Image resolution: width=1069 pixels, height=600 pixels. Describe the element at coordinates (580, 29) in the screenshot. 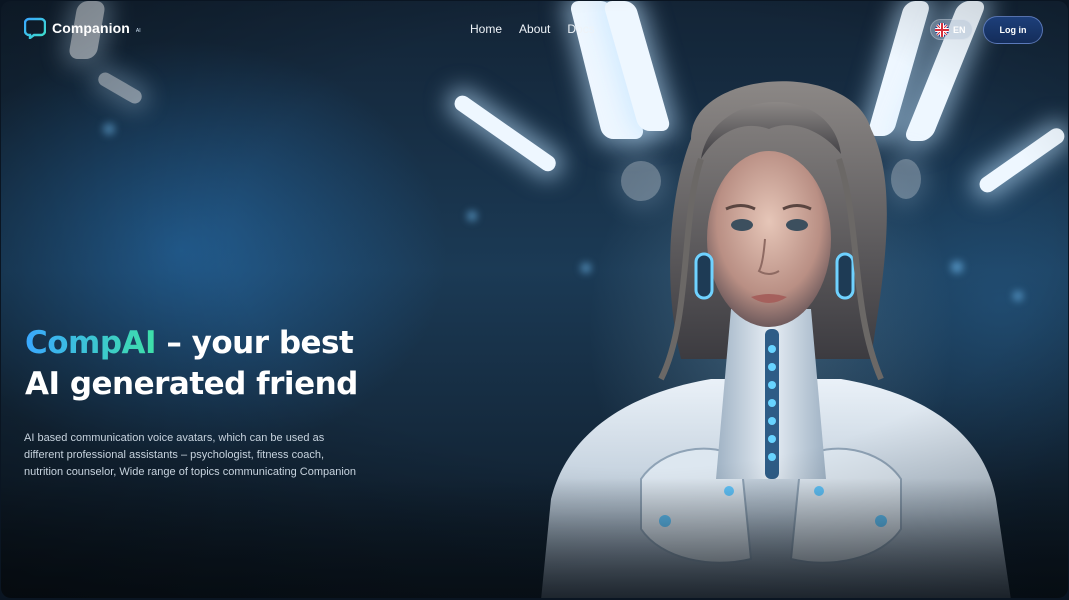

I see `nav-docs-link: Docs` at that location.